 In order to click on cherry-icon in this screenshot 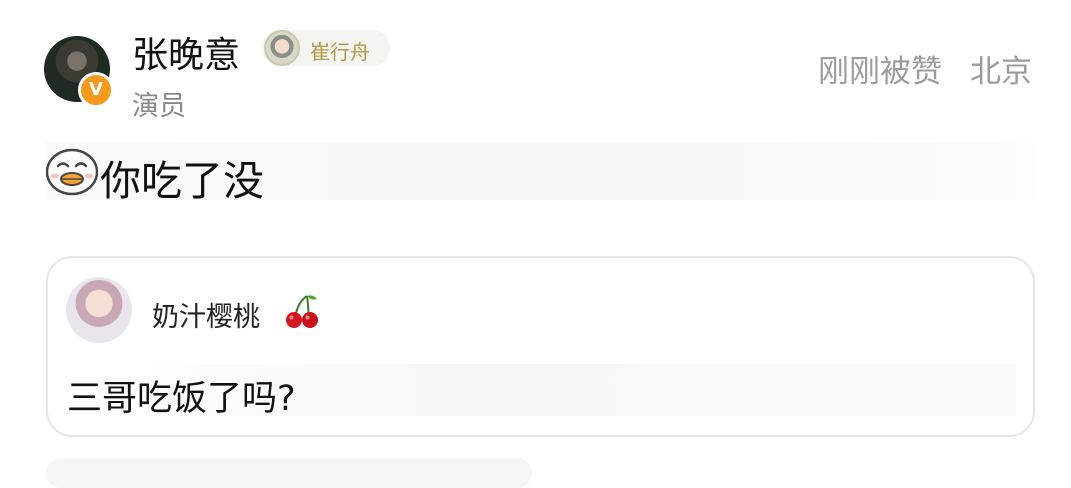, I will do `click(302, 311)`.